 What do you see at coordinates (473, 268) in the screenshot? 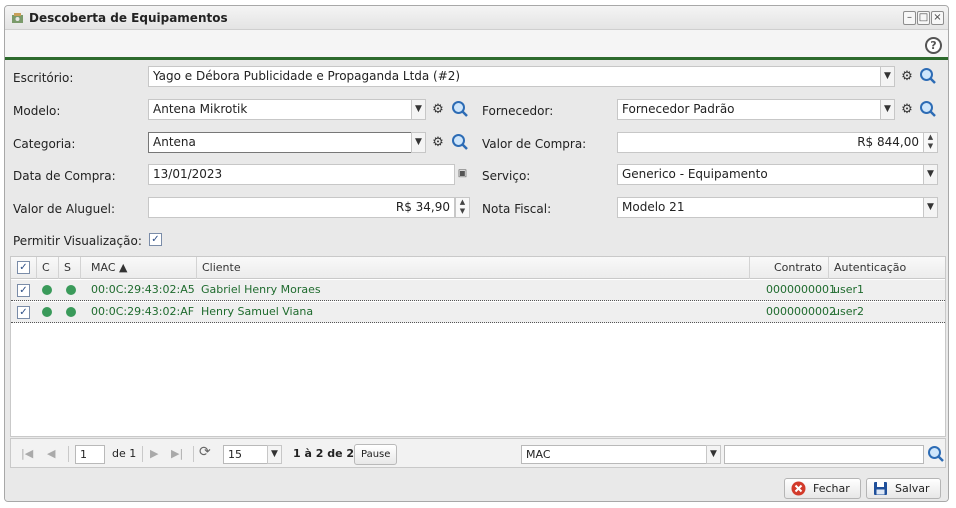
I see `column-header-cliente: Cliente` at bounding box center [473, 268].